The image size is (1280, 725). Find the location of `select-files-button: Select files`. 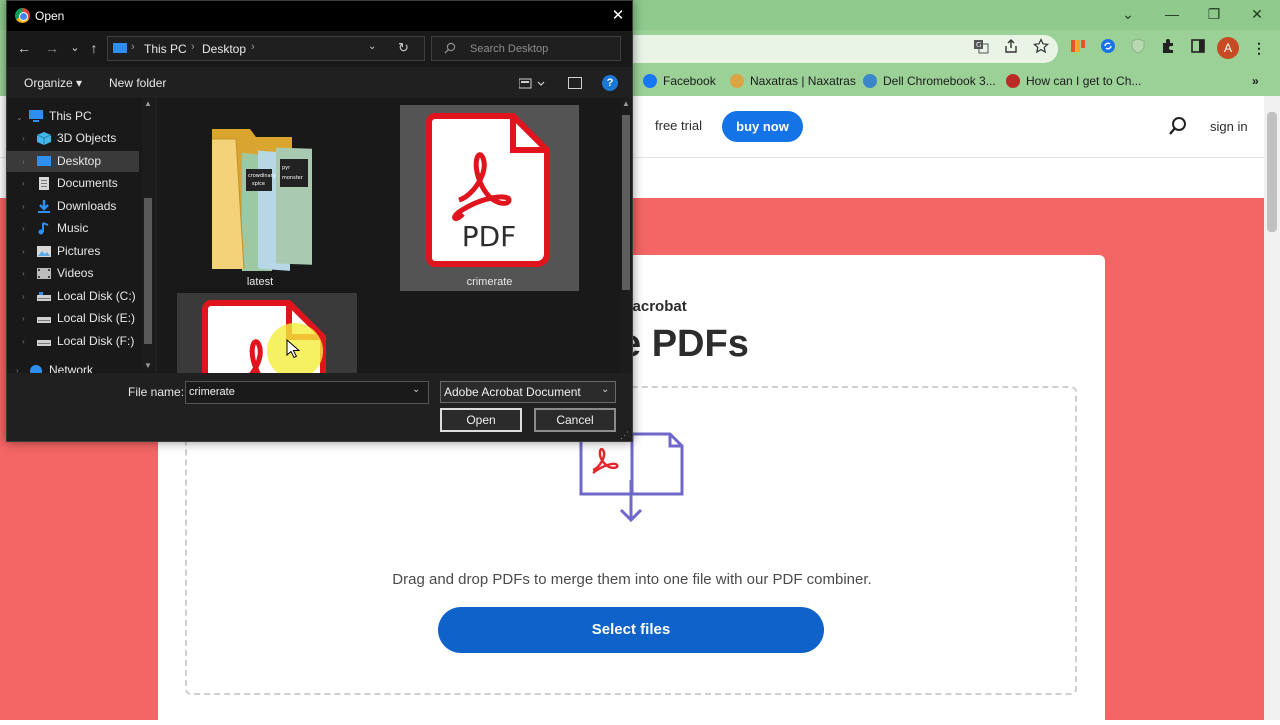

select-files-button: Select files is located at coordinates (631, 630).